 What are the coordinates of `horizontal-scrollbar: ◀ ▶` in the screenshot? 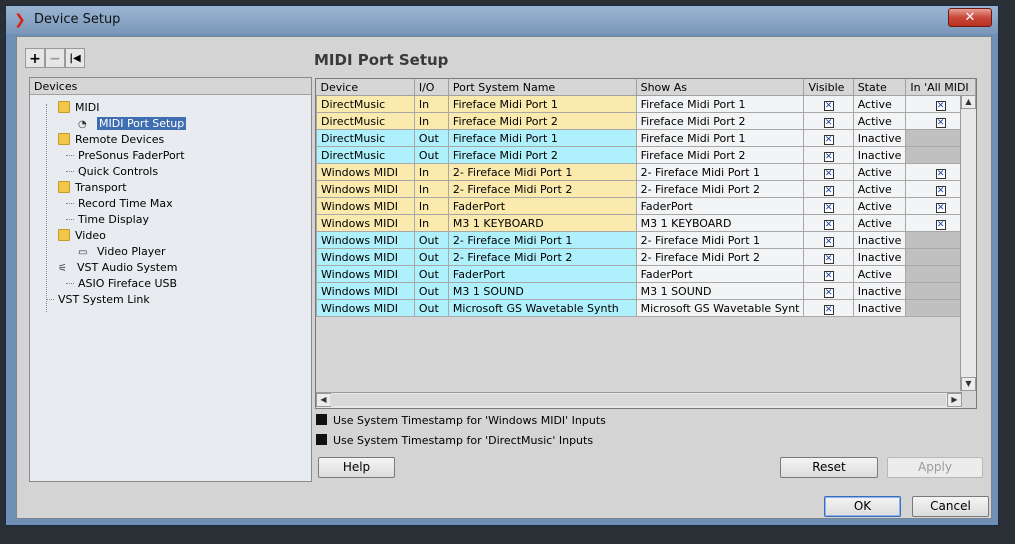 It's located at (639, 400).